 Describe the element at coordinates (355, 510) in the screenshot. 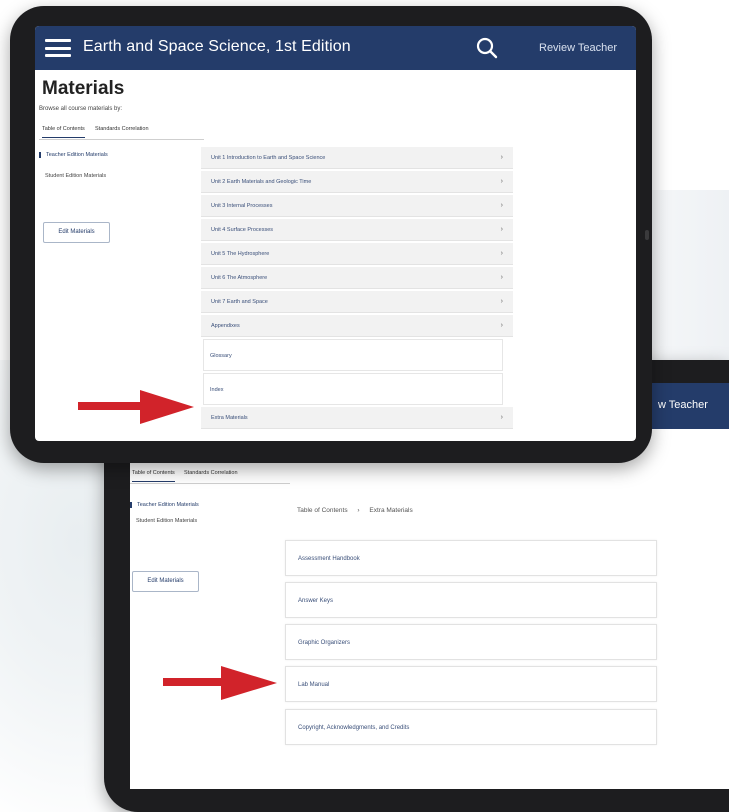

I see `breadcrumb: Table of Contents › Extra Materials` at that location.